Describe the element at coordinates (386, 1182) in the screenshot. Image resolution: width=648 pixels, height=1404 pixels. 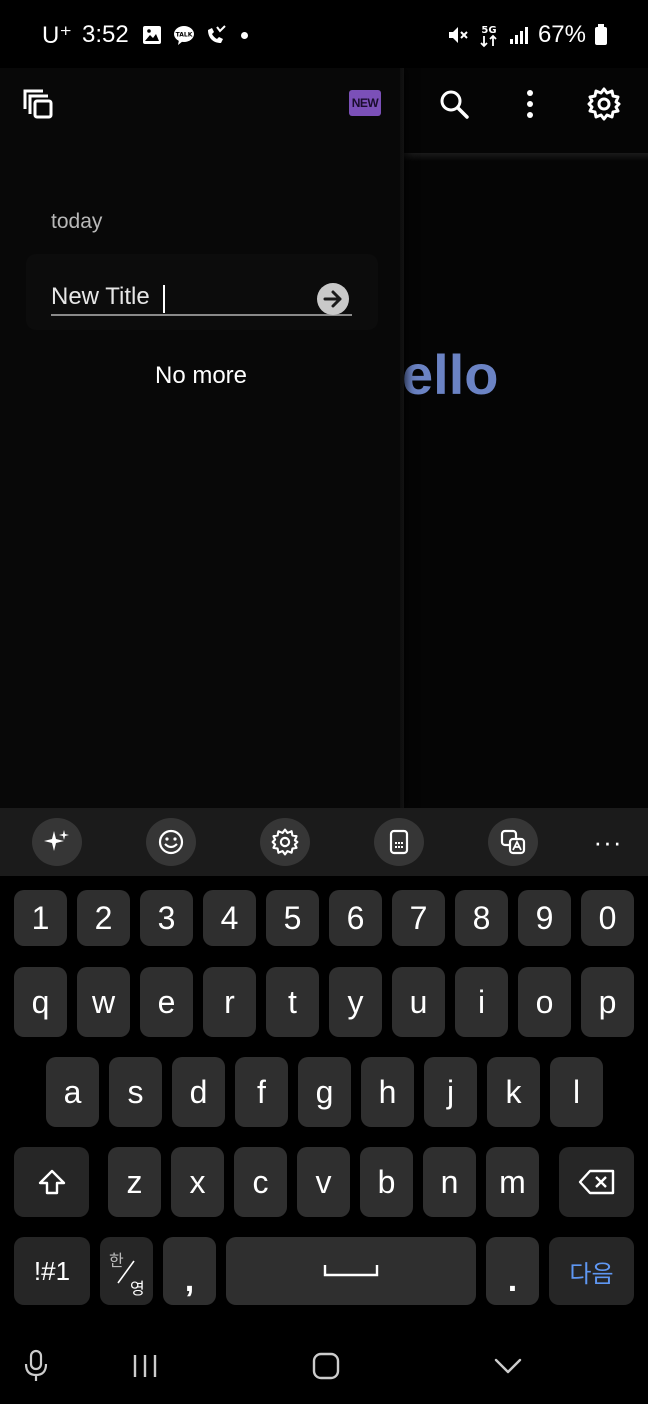
I see `key-b: b` at that location.